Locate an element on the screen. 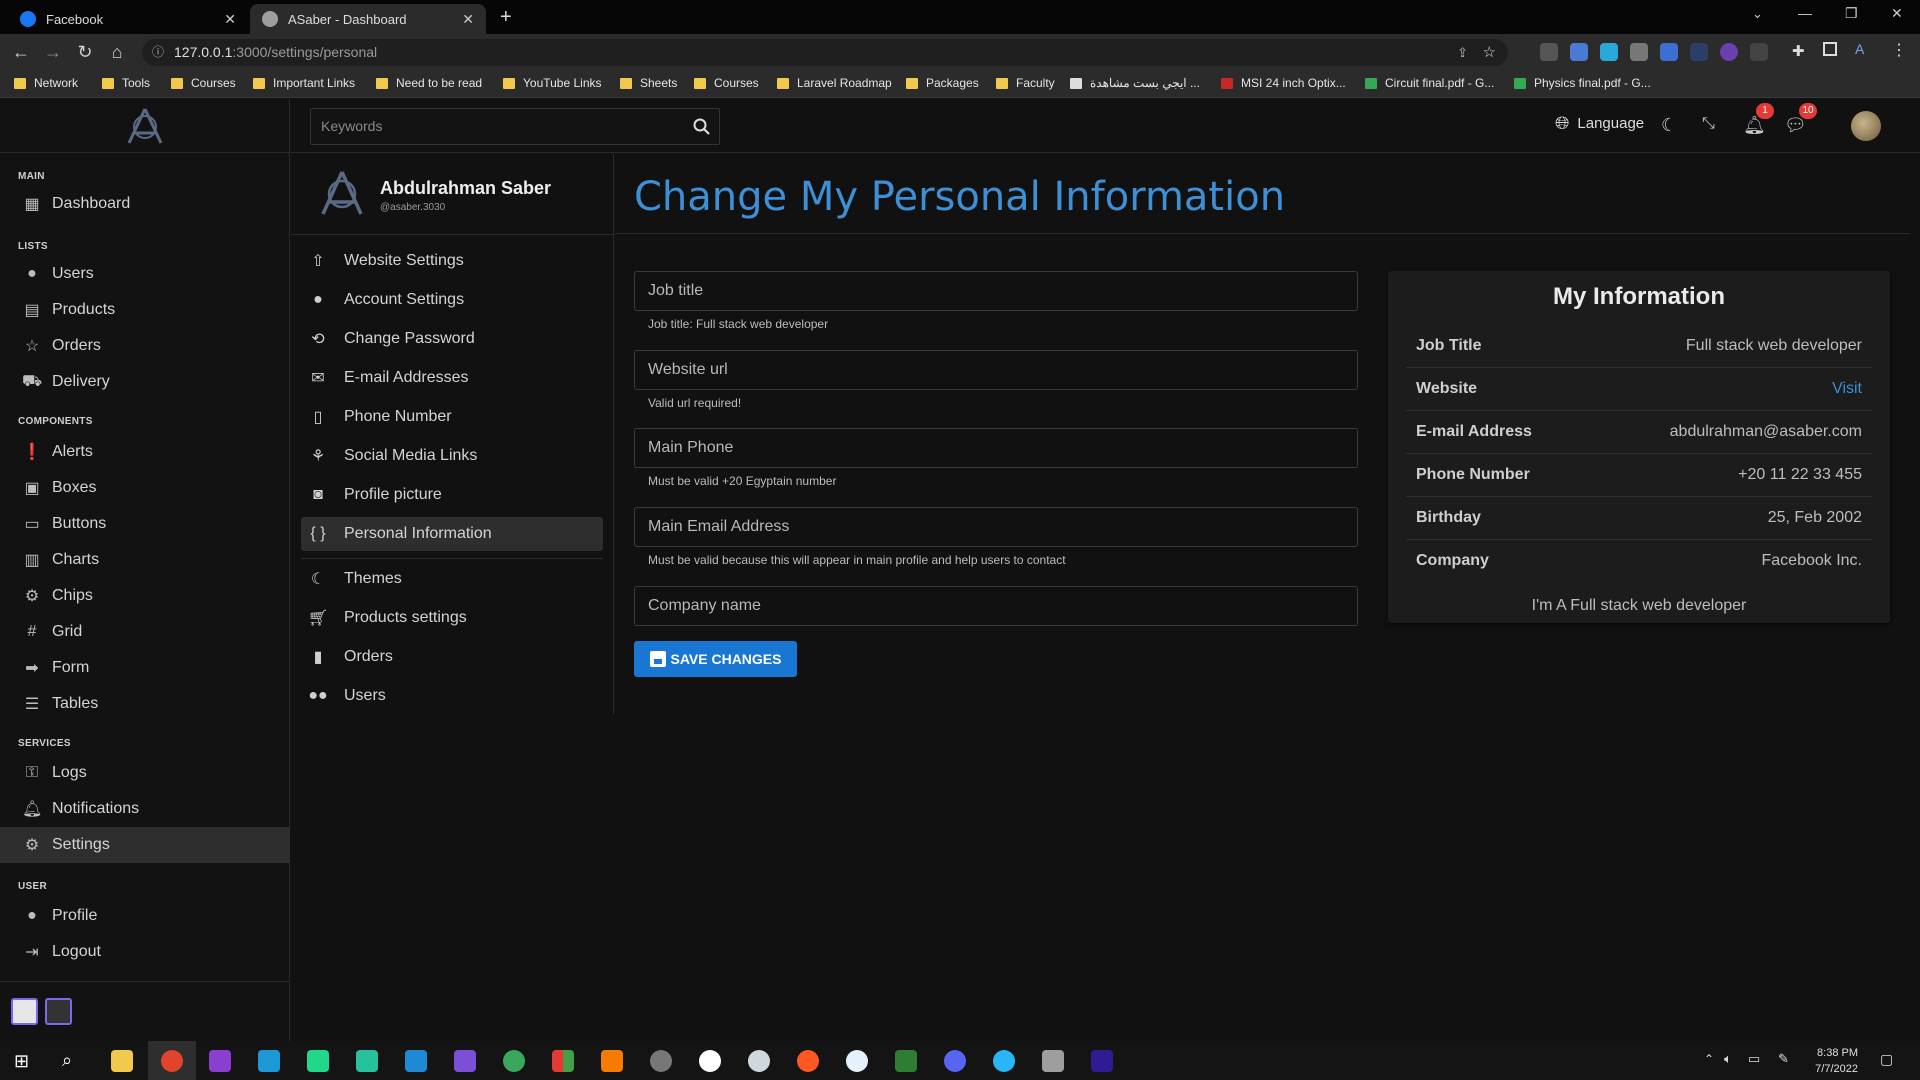  menu-item-themes: ☾ Themes is located at coordinates (452, 579).